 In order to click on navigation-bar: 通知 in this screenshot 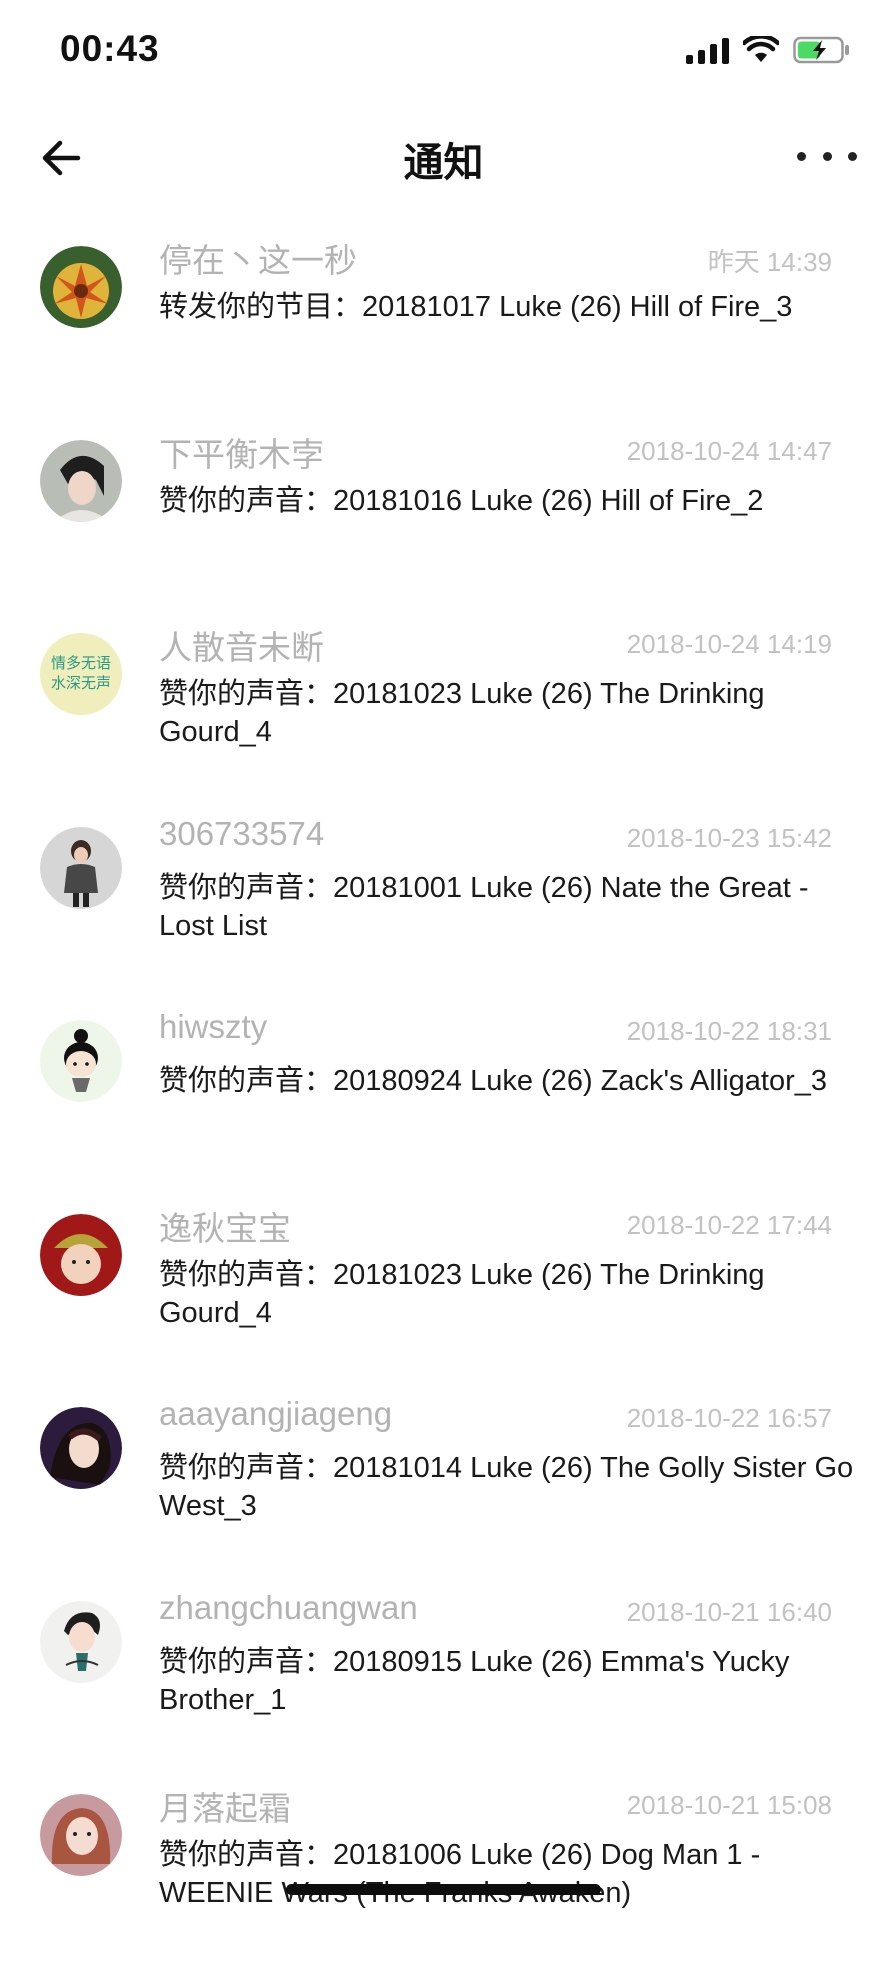, I will do `click(443, 155)`.